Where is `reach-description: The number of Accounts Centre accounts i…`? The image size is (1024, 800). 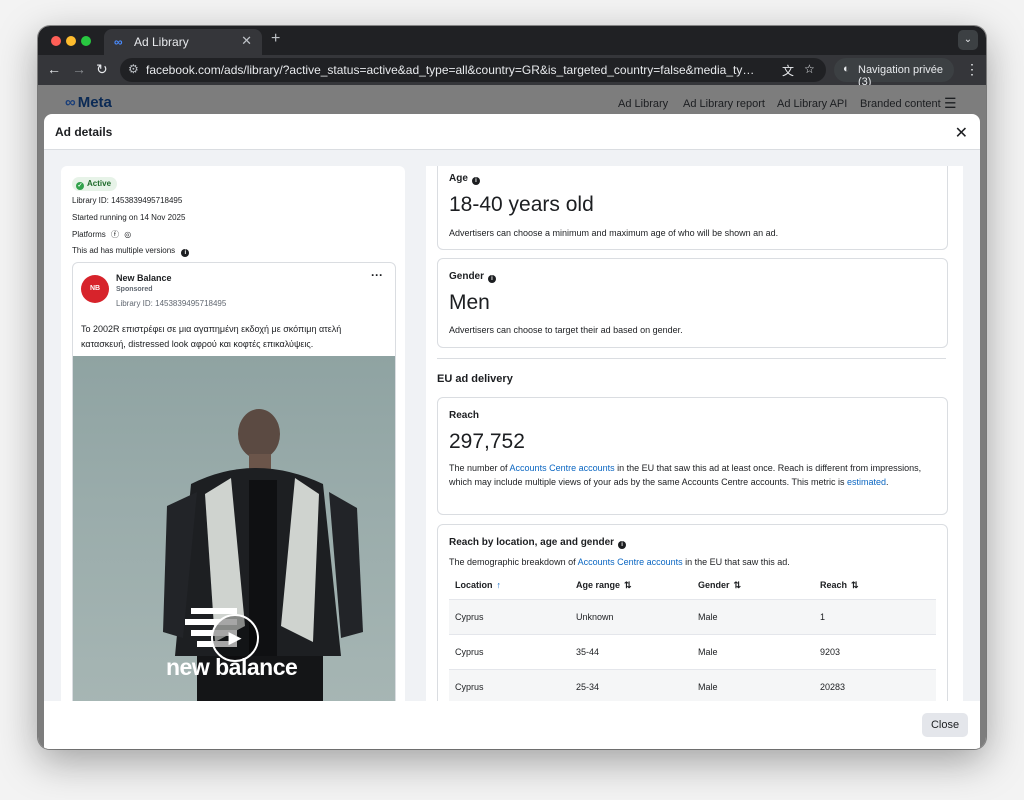 reach-description: The number of Accounts Centre accounts i… is located at coordinates (685, 475).